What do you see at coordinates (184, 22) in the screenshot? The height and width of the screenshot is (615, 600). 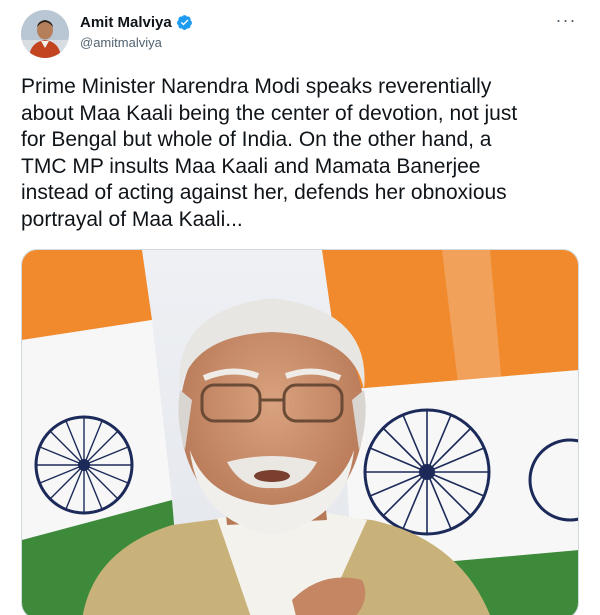 I see `verified-badge-icon` at bounding box center [184, 22].